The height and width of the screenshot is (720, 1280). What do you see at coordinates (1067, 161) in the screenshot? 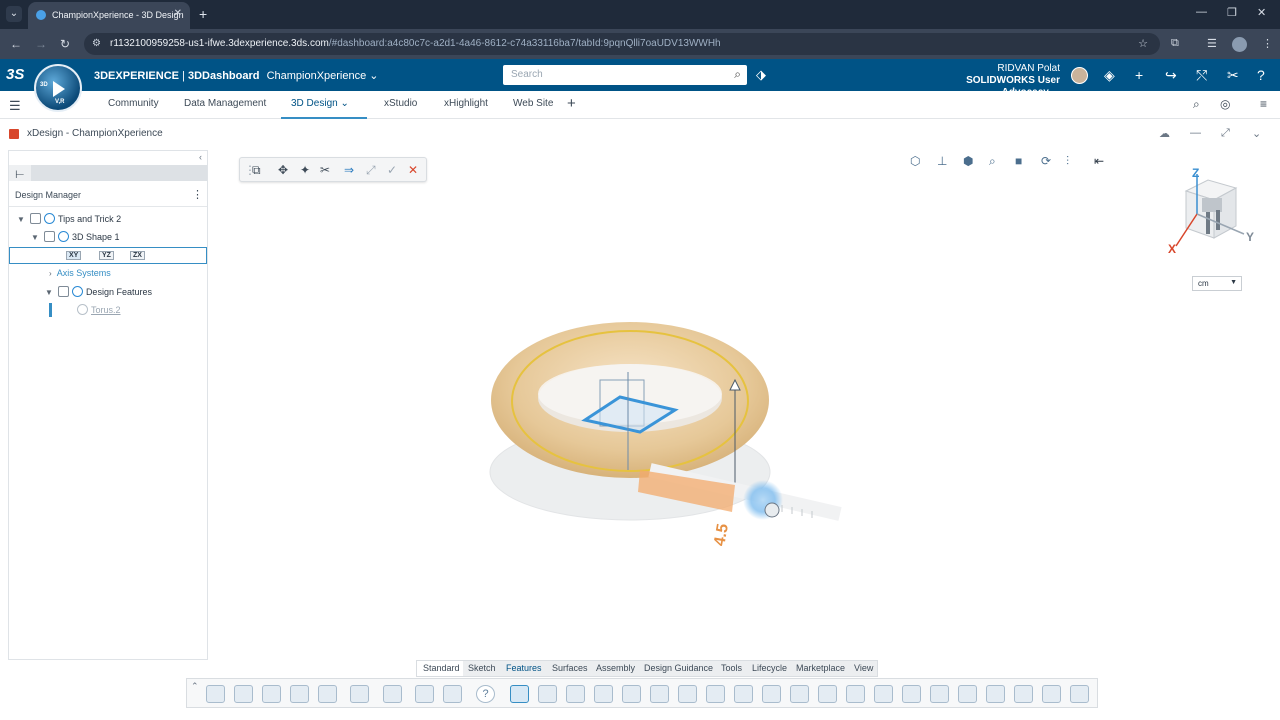
I see `section-icon: ⫶` at bounding box center [1067, 161].